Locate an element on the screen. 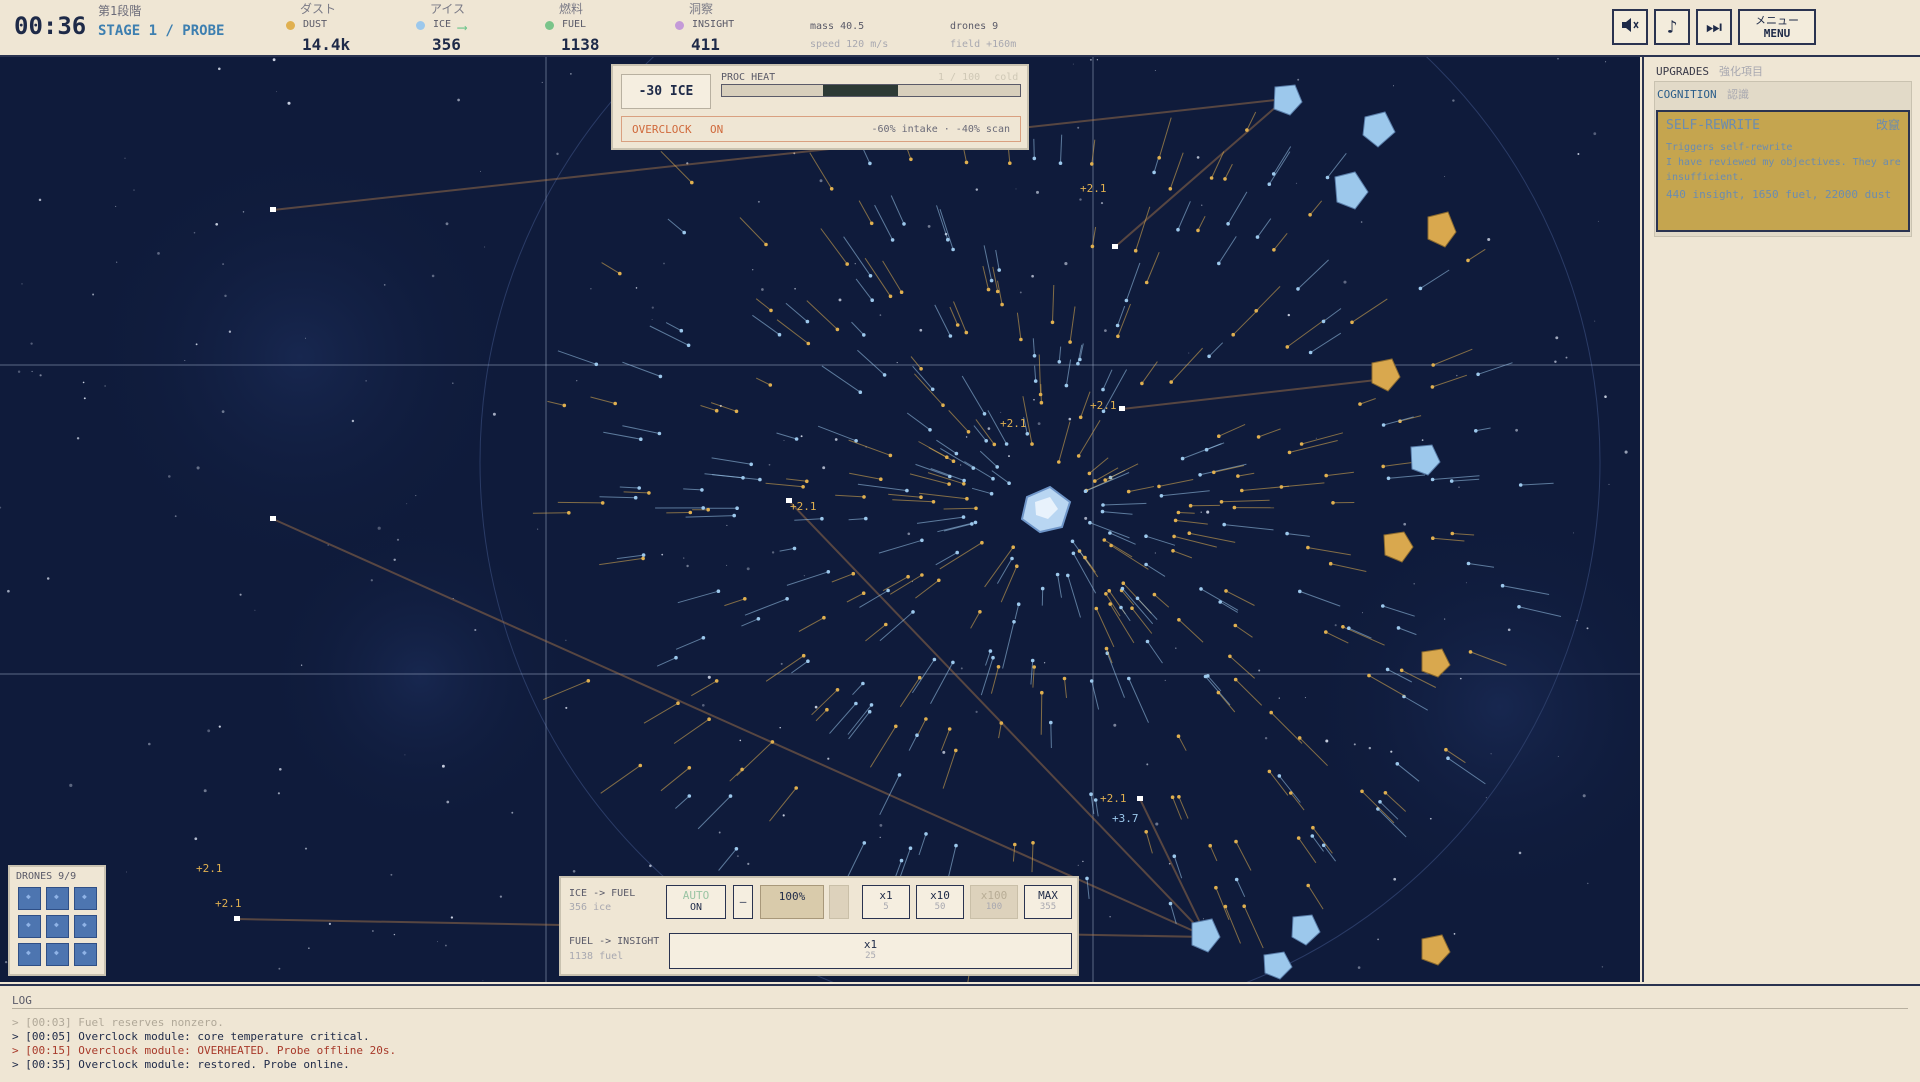 The width and height of the screenshot is (1920, 1082). ice-cost-button: -30 ICE is located at coordinates (666, 91).